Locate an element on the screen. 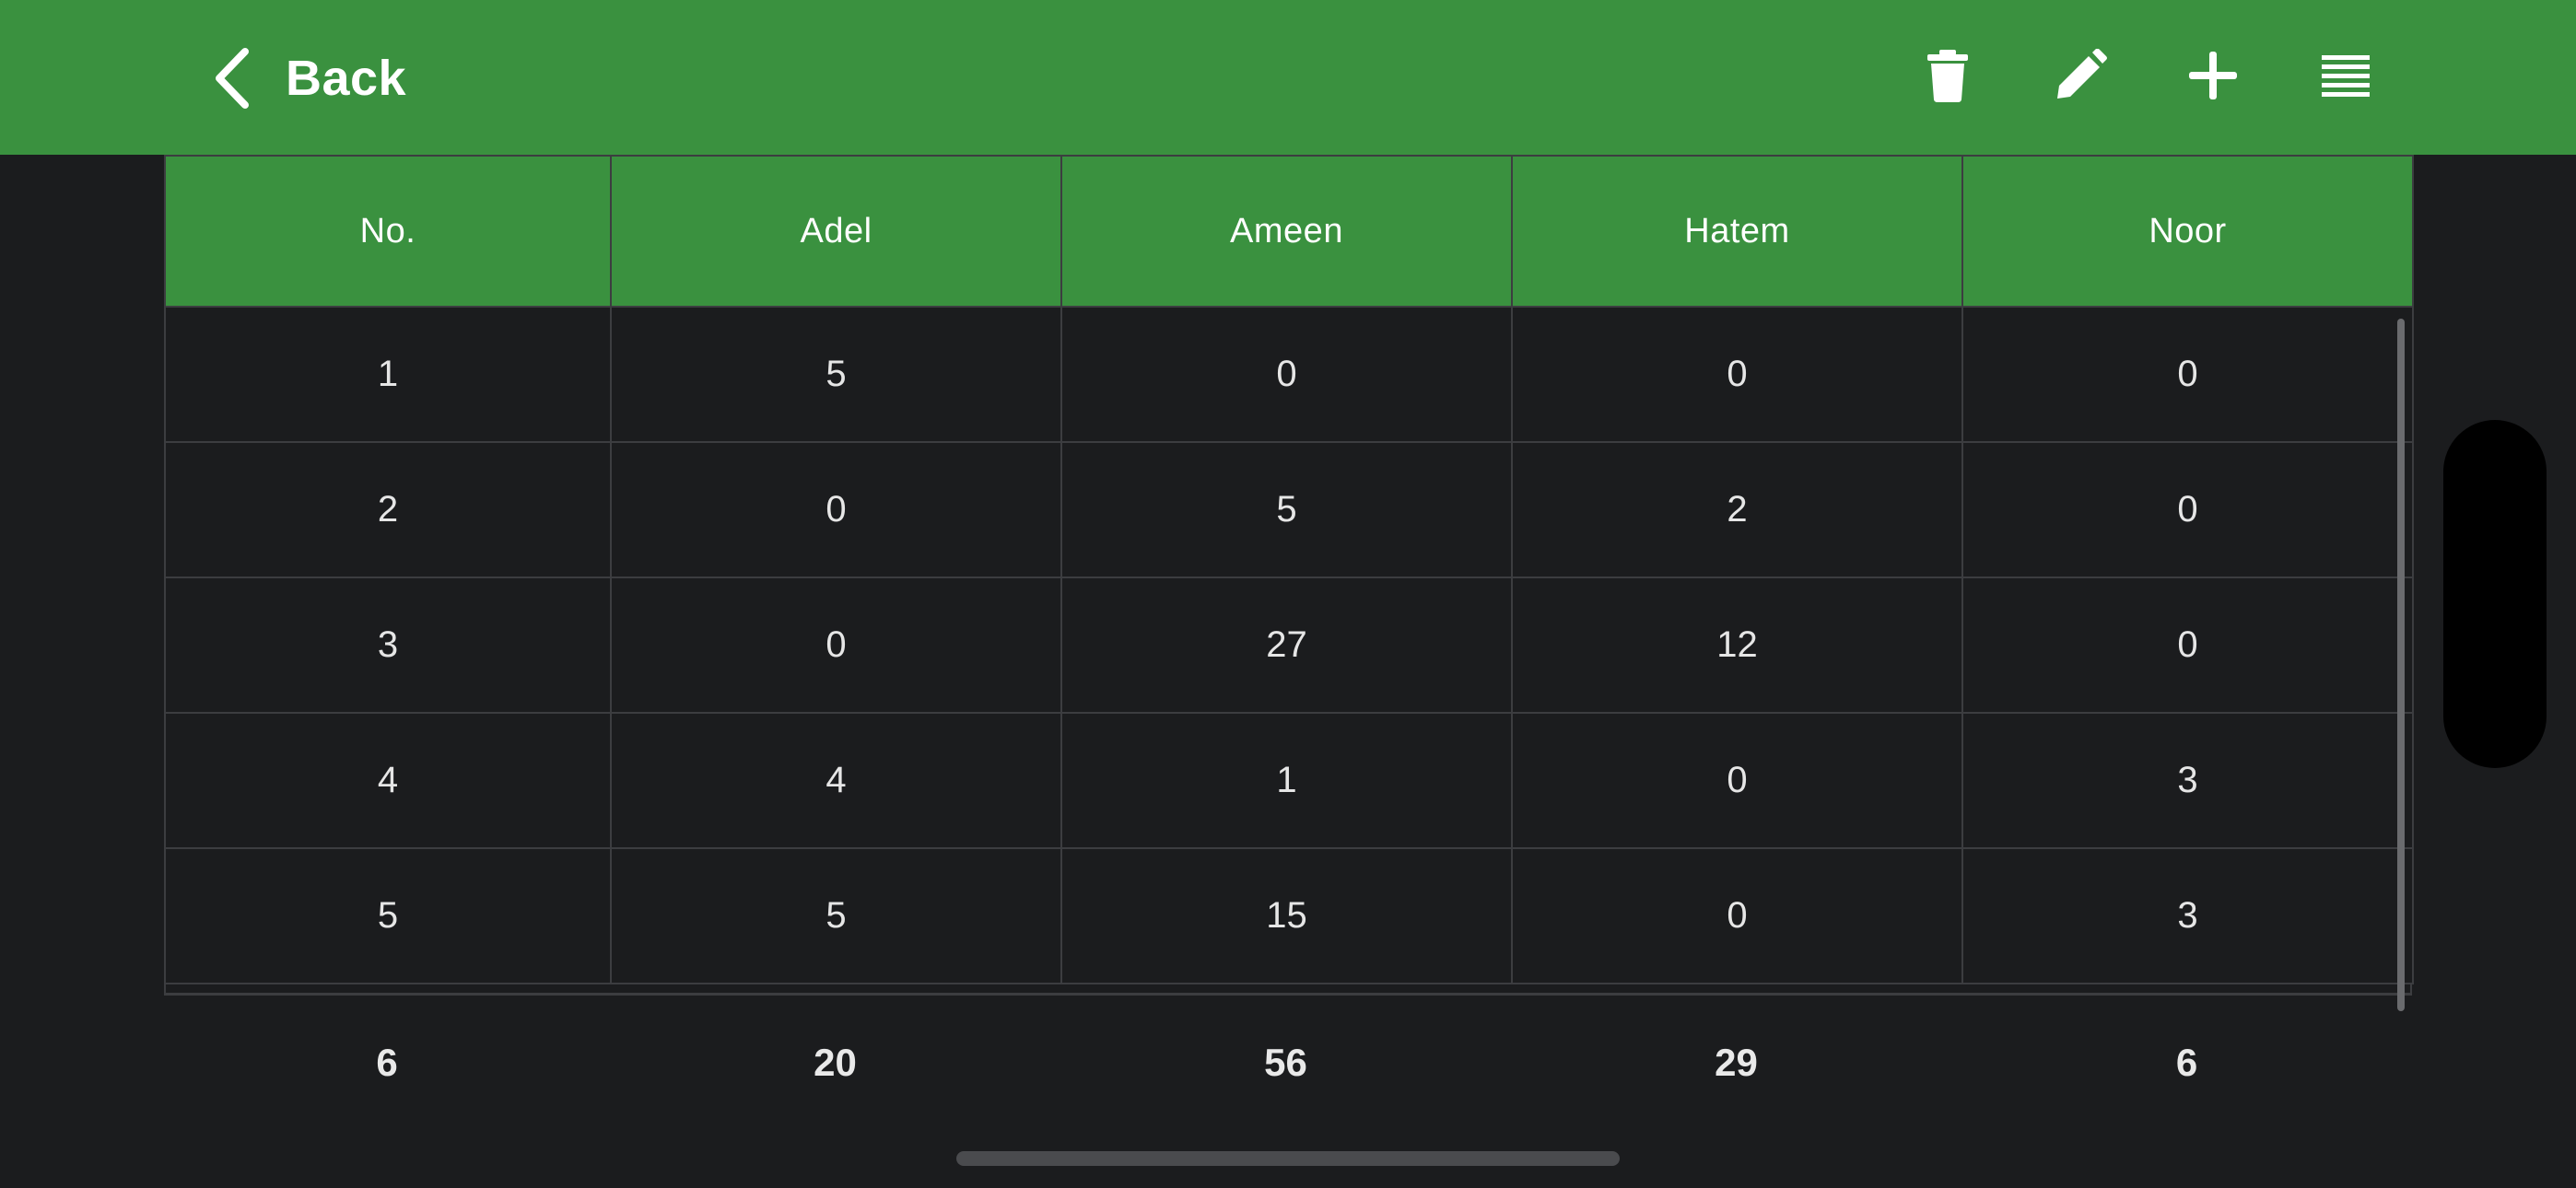 The image size is (2576, 1188). column-header-adel: Adel is located at coordinates (836, 231).